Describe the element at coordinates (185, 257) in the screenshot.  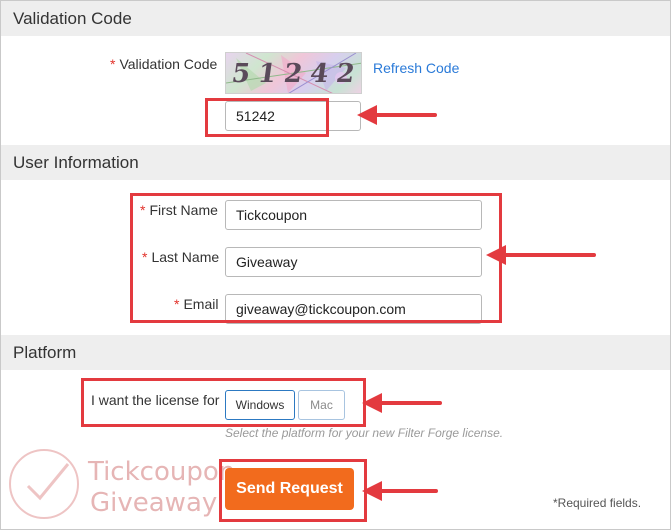
I see `last-name-label-text: Last Name` at that location.